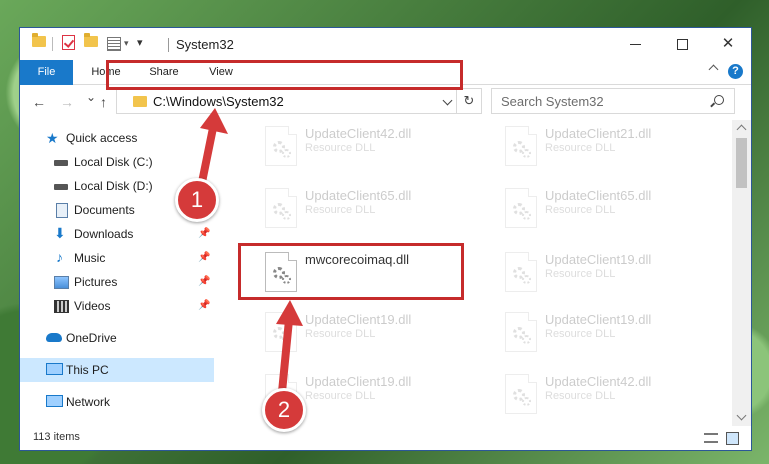 The height and width of the screenshot is (464, 769). What do you see at coordinates (117, 370) in the screenshot?
I see `sidebar-item-this-pc: This PC` at bounding box center [117, 370].